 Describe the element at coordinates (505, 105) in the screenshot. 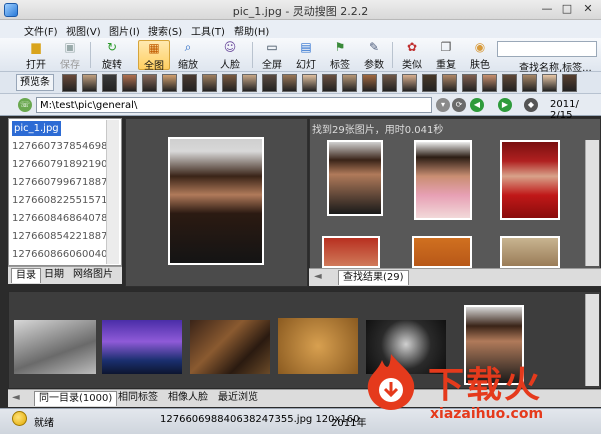

I see `forward-icon: ▶` at that location.